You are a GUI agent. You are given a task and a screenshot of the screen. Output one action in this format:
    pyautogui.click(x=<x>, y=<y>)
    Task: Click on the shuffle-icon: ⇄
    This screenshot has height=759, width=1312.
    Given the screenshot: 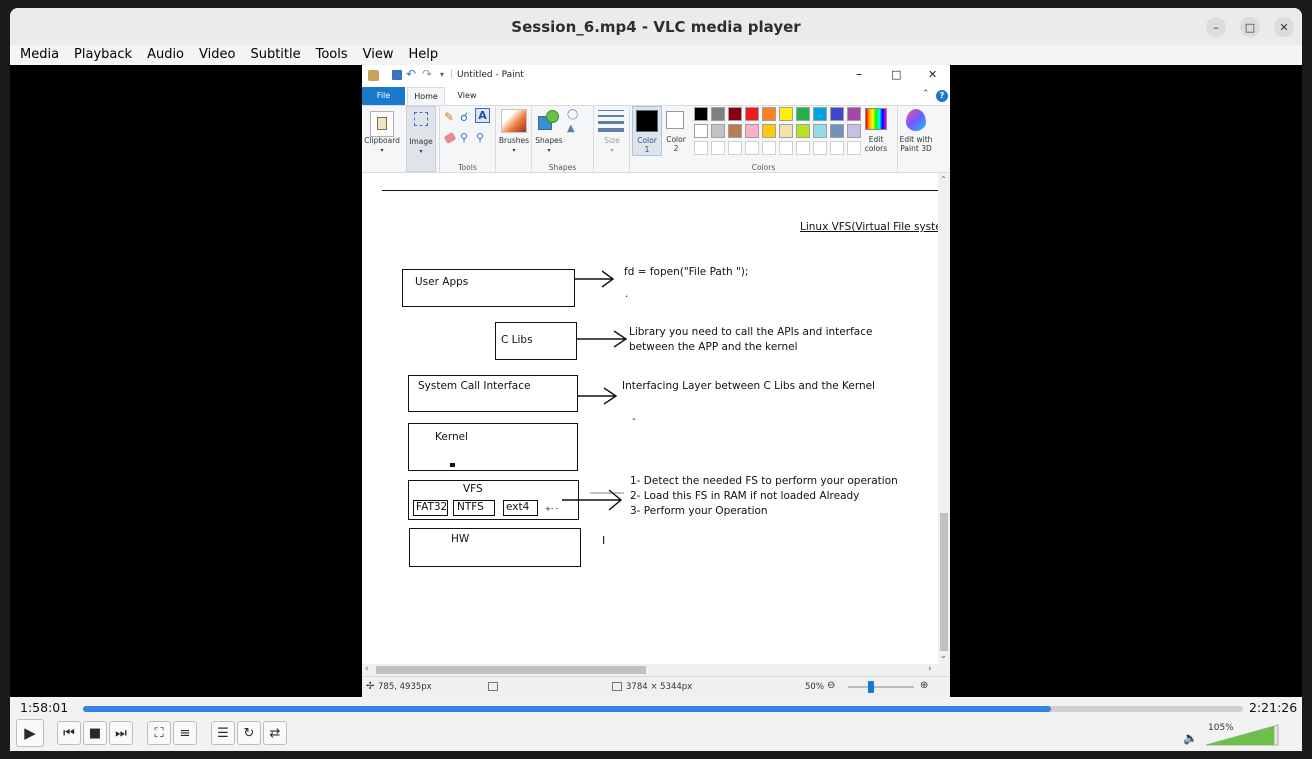 What is the action you would take?
    pyautogui.click(x=275, y=733)
    